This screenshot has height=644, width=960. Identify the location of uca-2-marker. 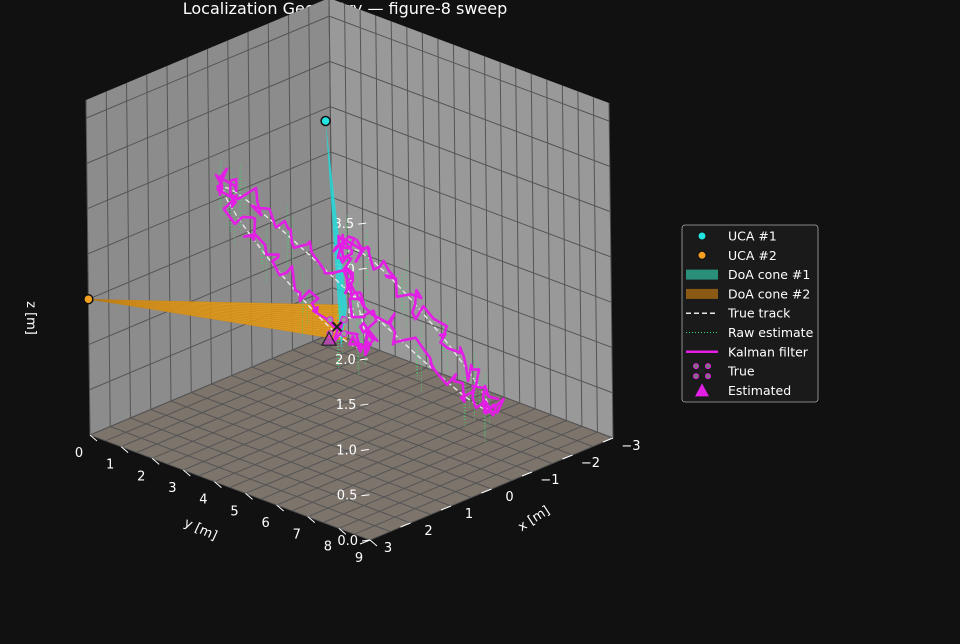
(88, 299).